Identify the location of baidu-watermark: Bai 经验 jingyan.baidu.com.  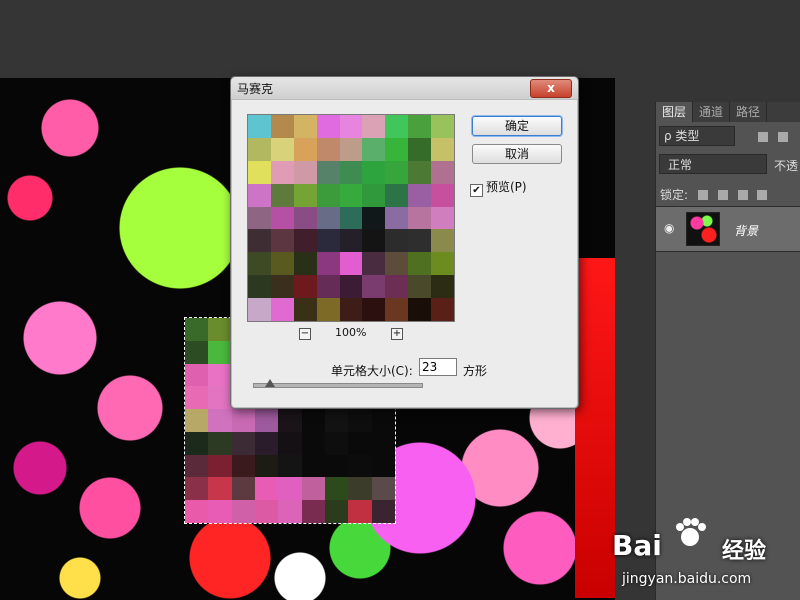
(706, 555).